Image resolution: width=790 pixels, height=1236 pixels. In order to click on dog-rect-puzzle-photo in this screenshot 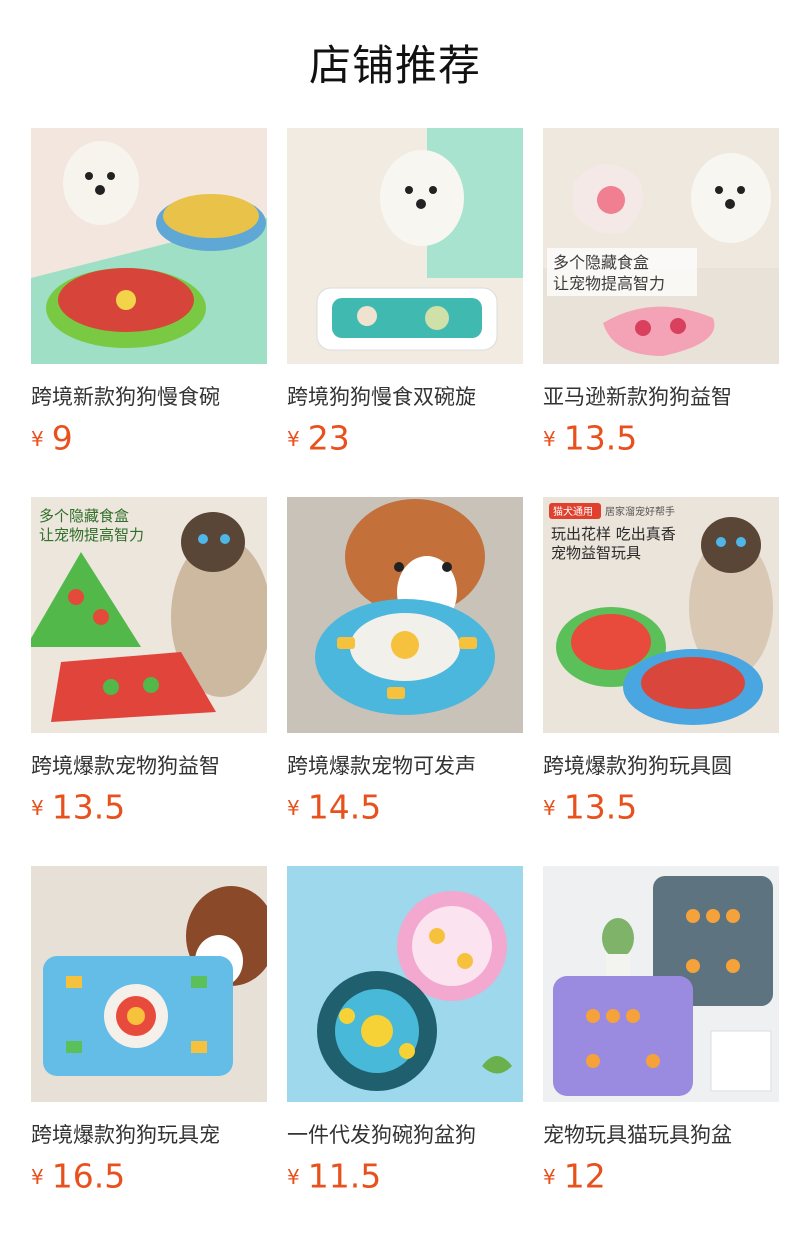, I will do `click(149, 984)`.